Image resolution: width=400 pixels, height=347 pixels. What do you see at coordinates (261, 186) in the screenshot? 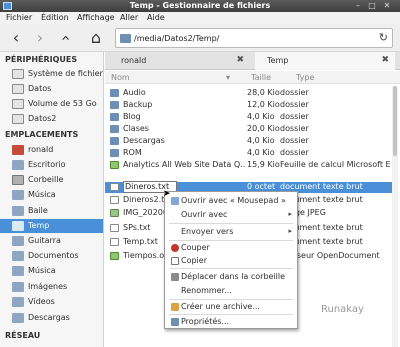
I see `file-size: 0 octet` at bounding box center [261, 186].